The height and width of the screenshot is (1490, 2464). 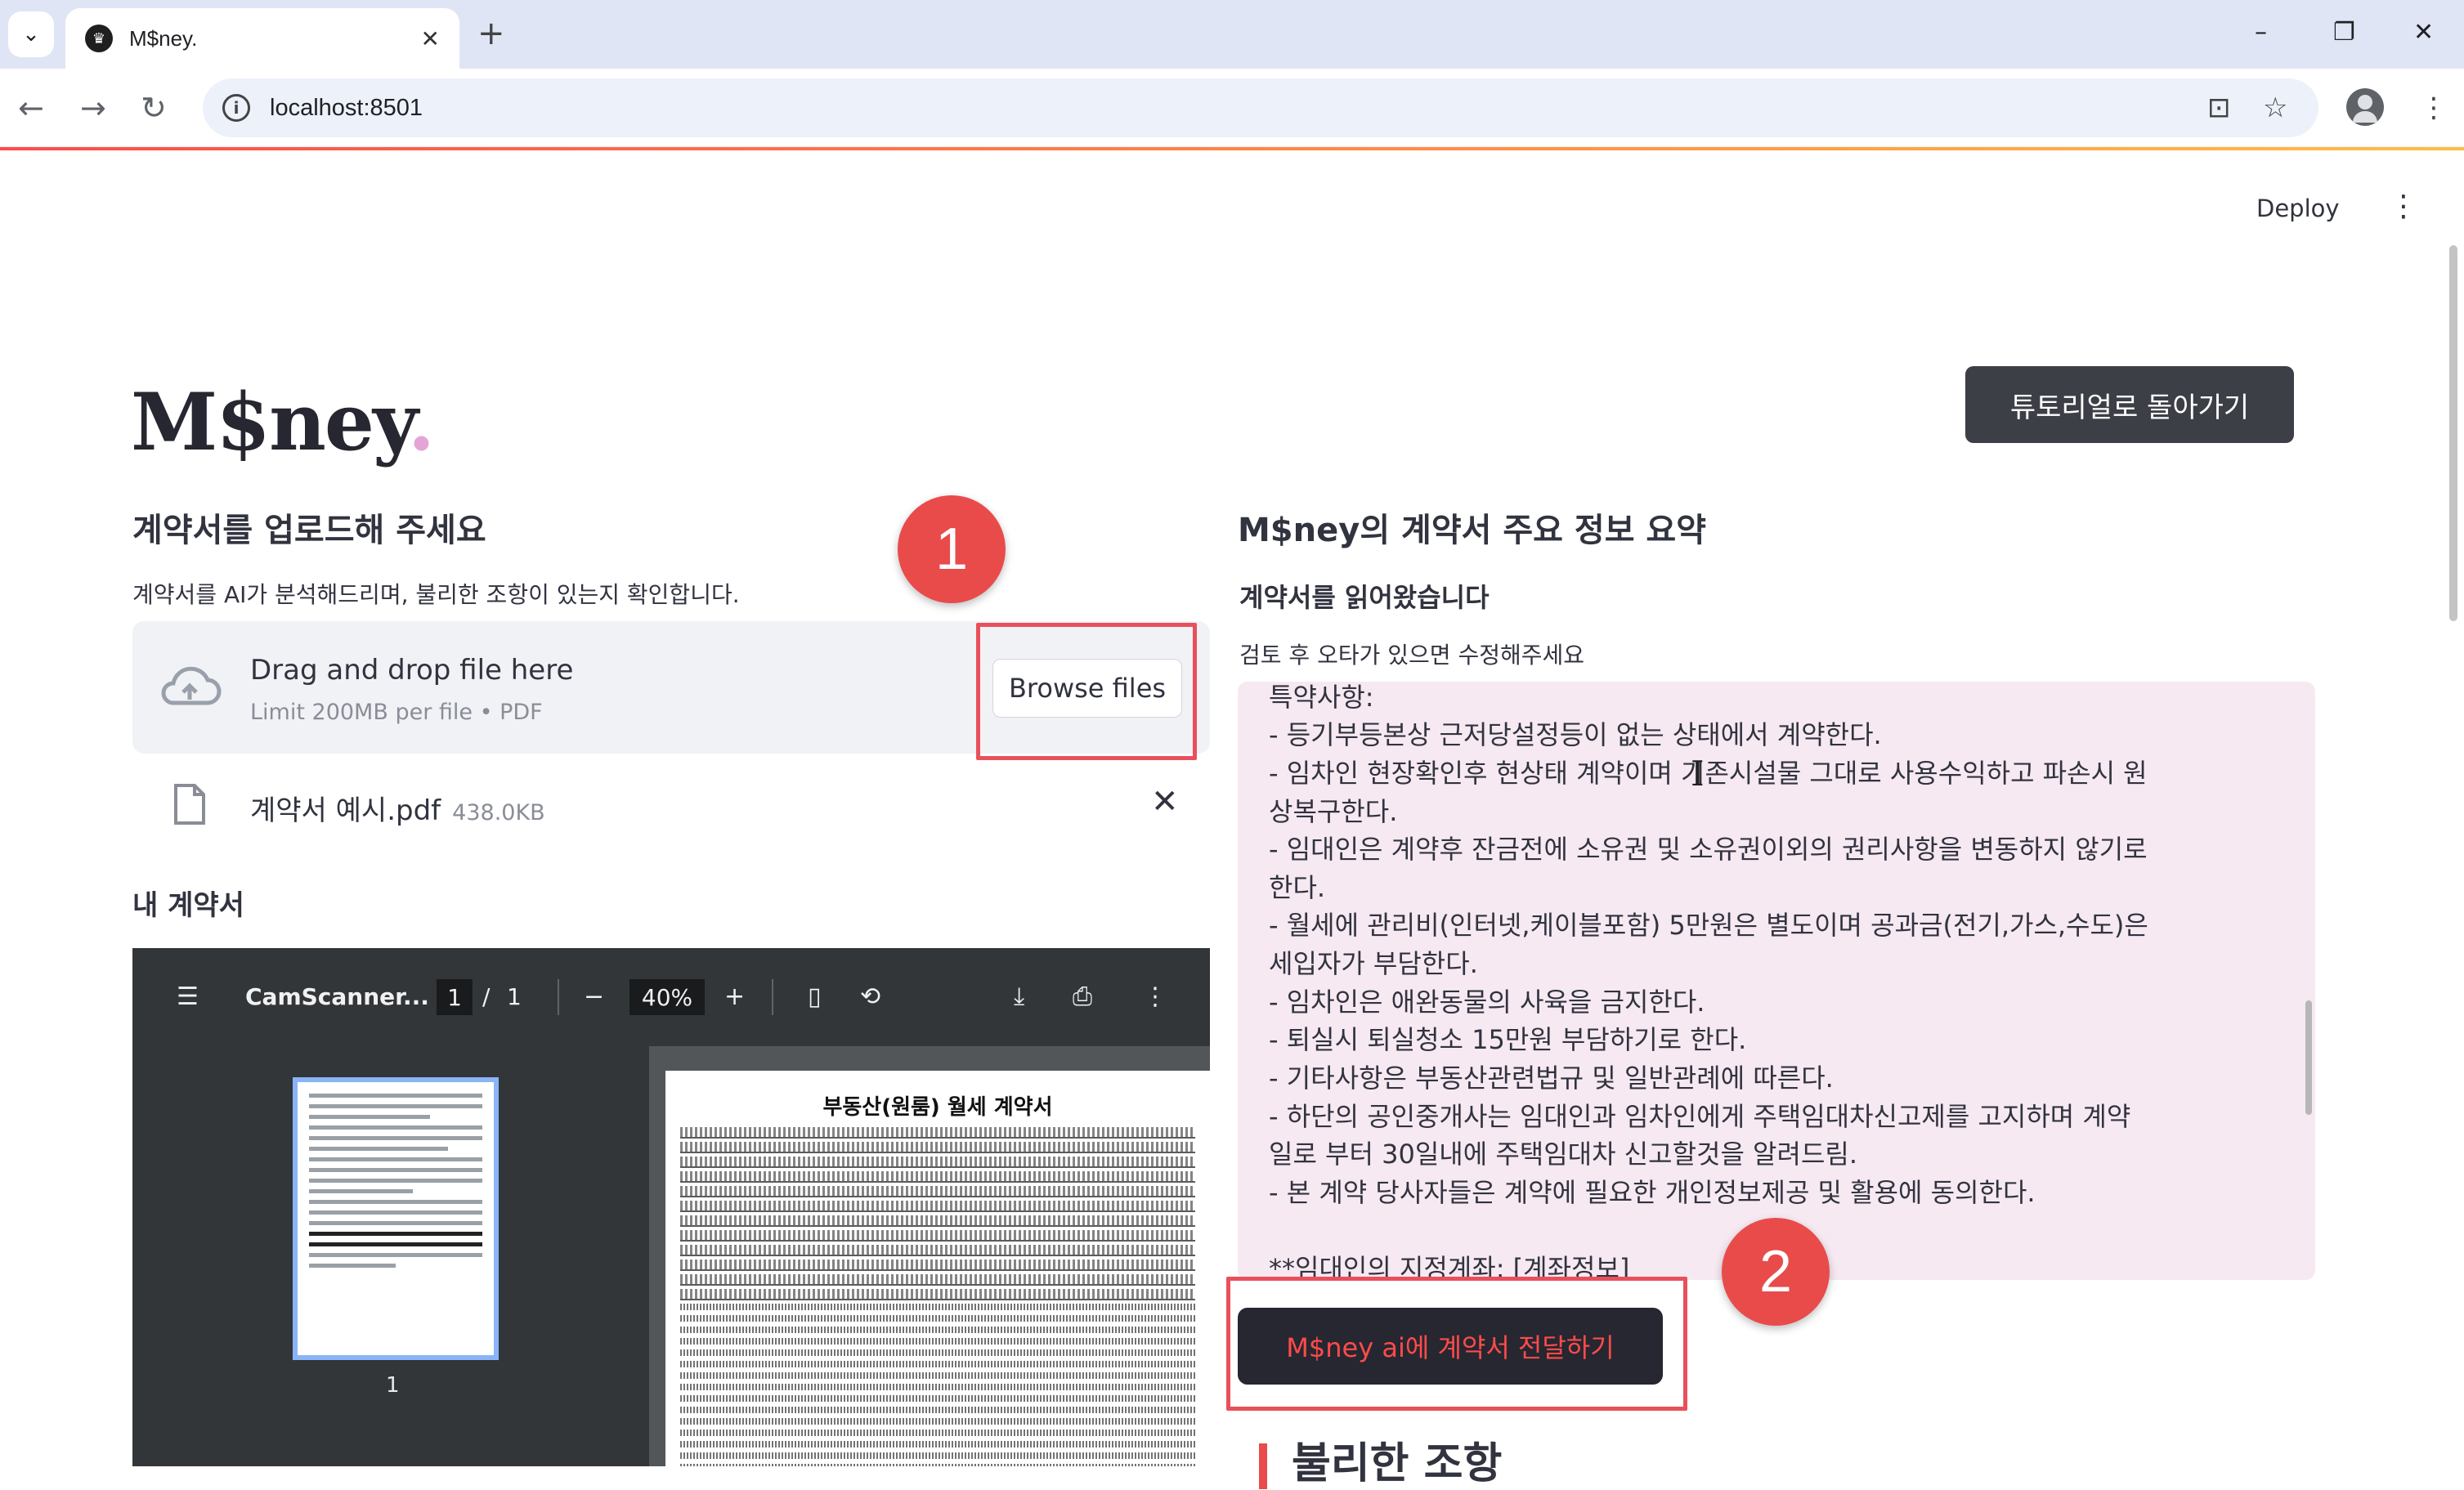 I want to click on contract-text-line: - 본 계약 당사자들은 계약에 필요한 개인정보제공 및 활용에 동의한다., so click(x=1653, y=1193).